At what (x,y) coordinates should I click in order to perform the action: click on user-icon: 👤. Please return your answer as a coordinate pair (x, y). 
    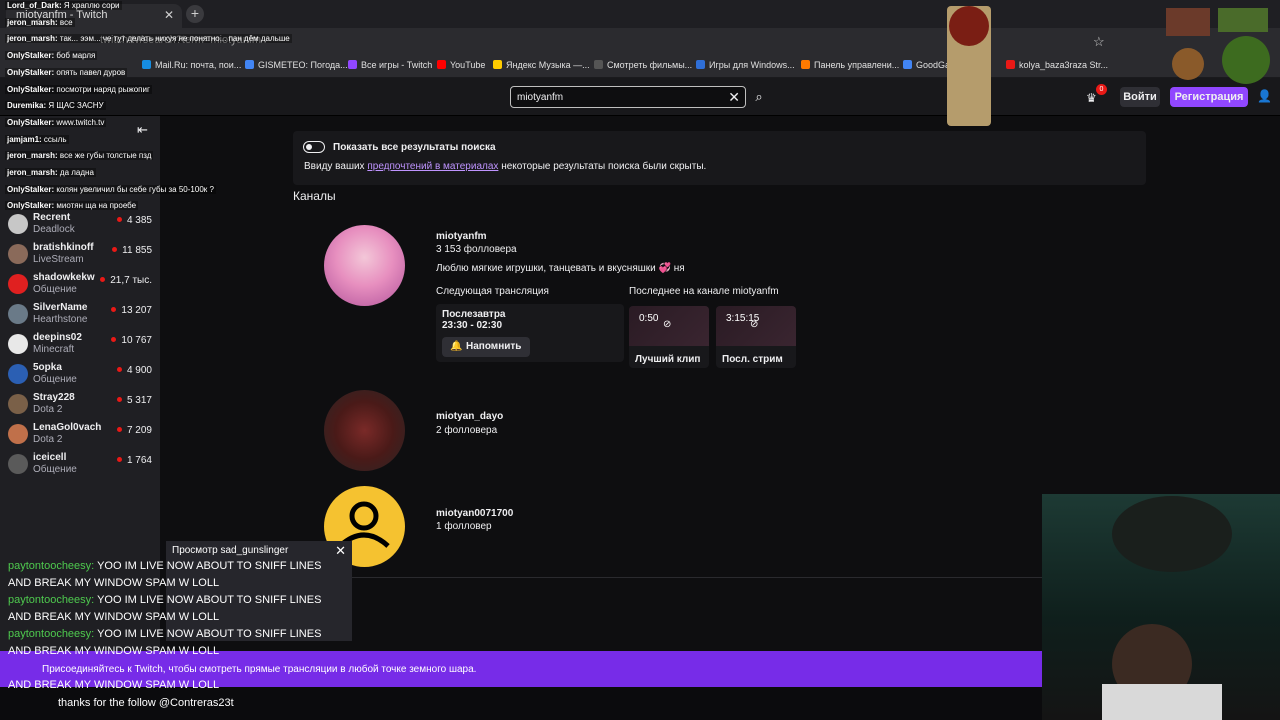
    Looking at the image, I should click on (1264, 96).